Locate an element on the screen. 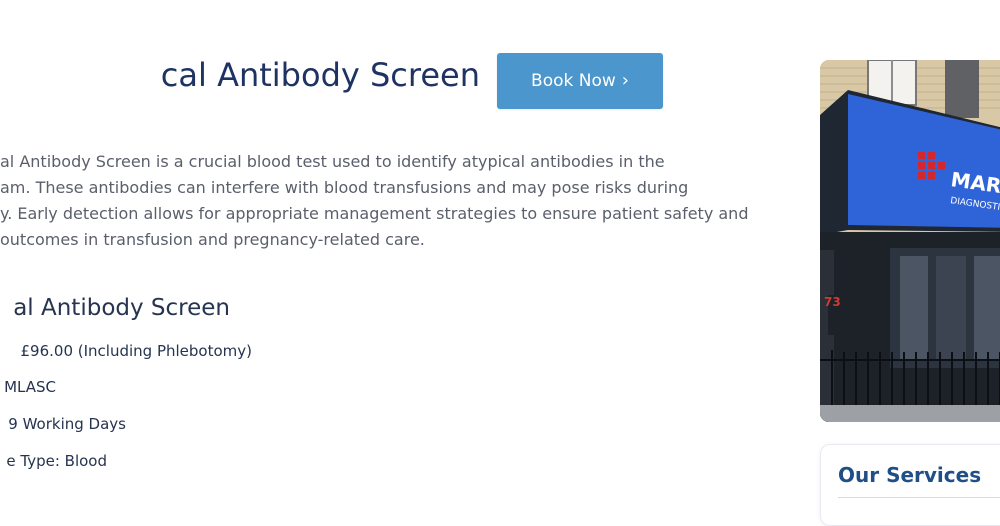  our-services-card: Our Services is located at coordinates (910, 485).